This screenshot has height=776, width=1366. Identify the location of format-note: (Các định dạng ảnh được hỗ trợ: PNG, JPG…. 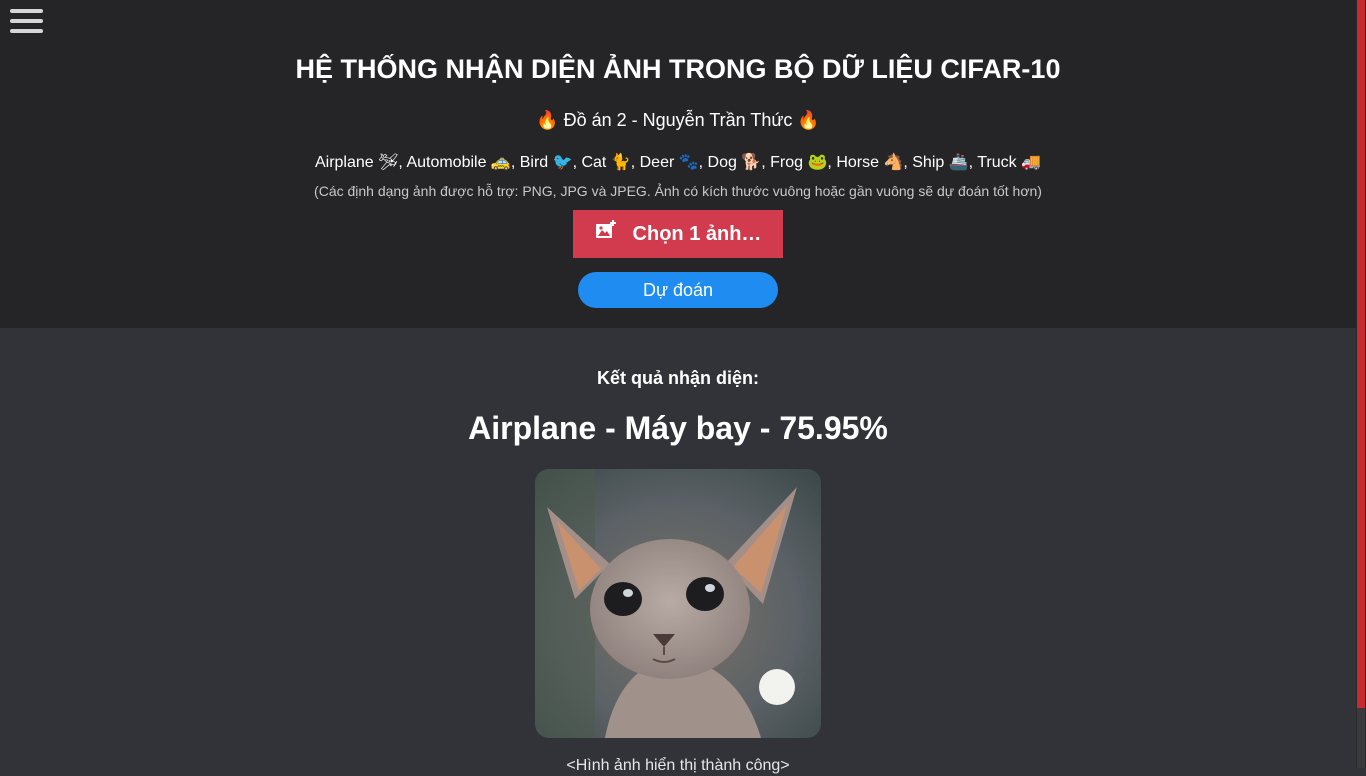
(678, 191).